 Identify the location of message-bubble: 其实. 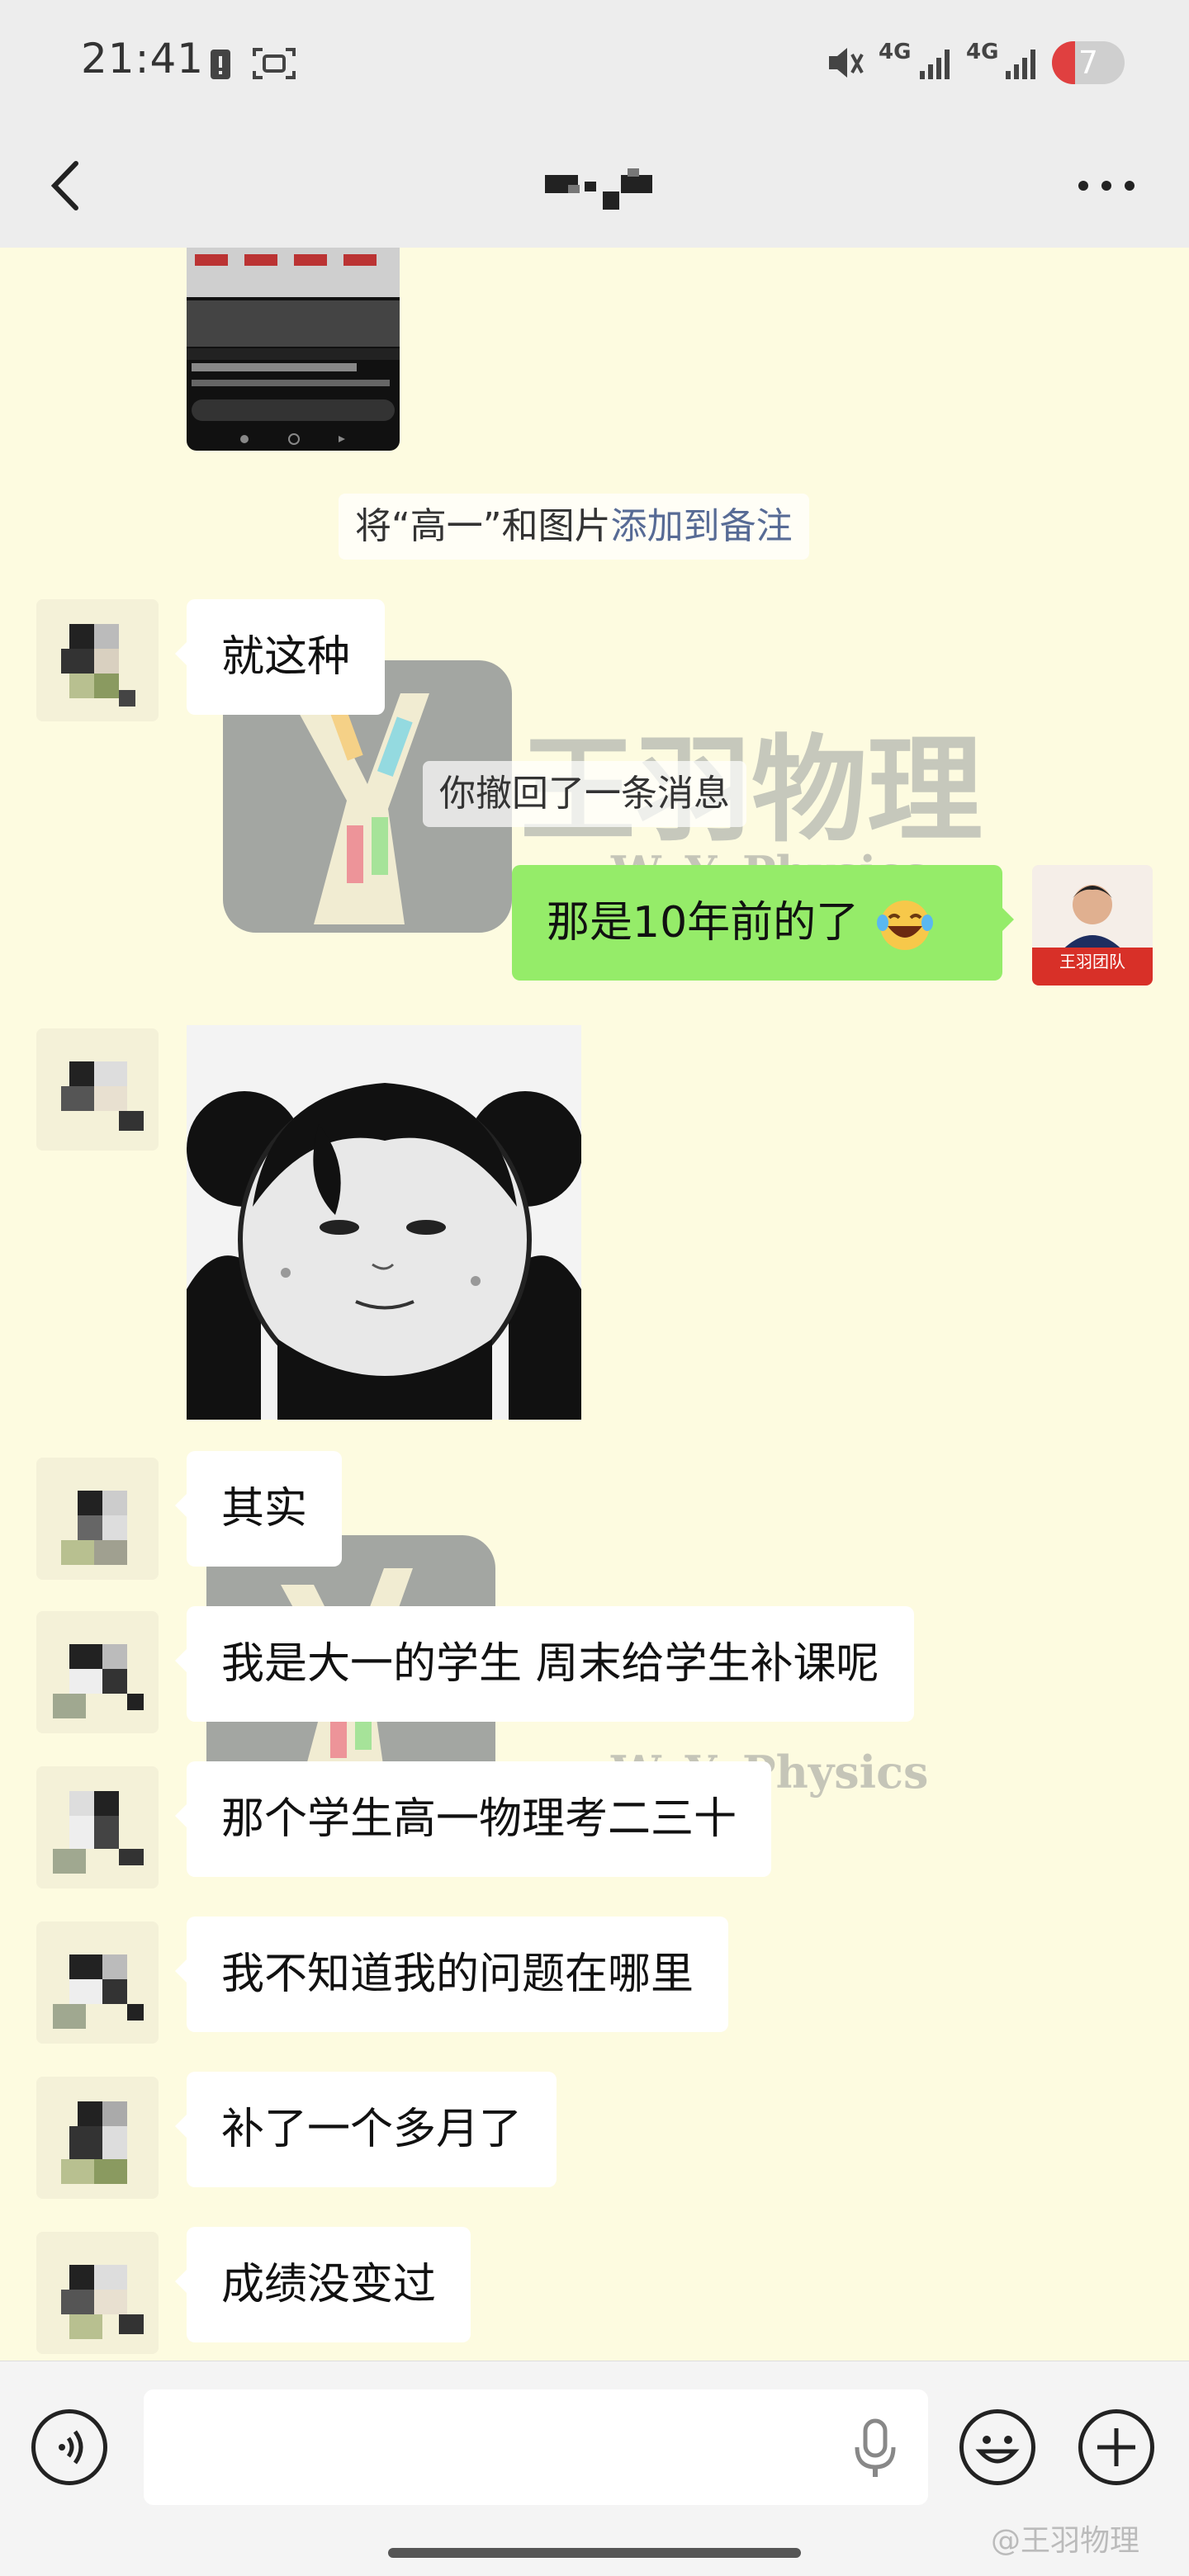
(258, 1509).